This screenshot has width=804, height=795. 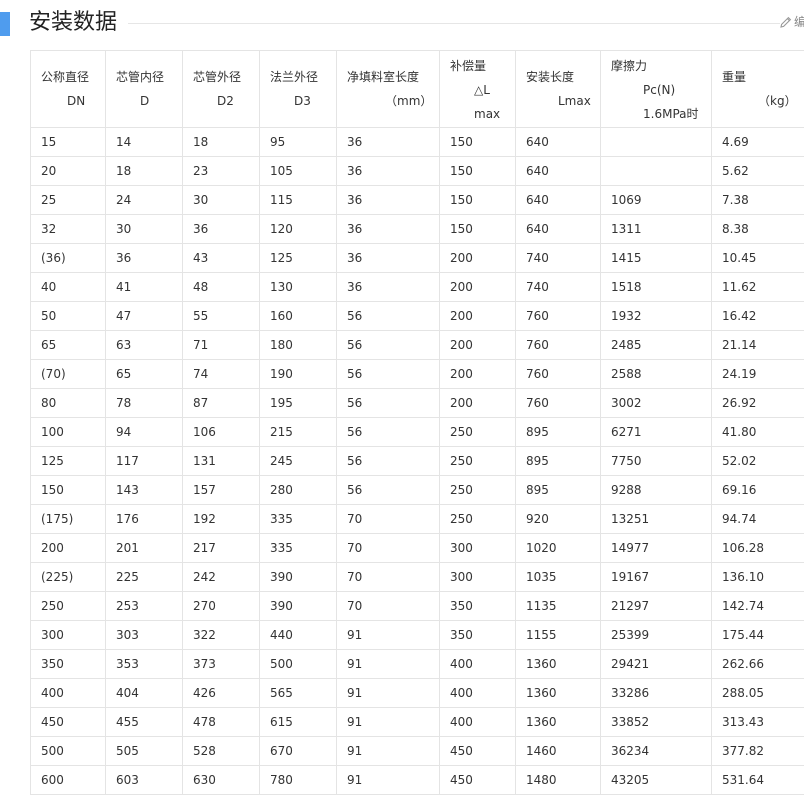 What do you see at coordinates (221, 345) in the screenshot?
I see `cell-outer-diameter: 71` at bounding box center [221, 345].